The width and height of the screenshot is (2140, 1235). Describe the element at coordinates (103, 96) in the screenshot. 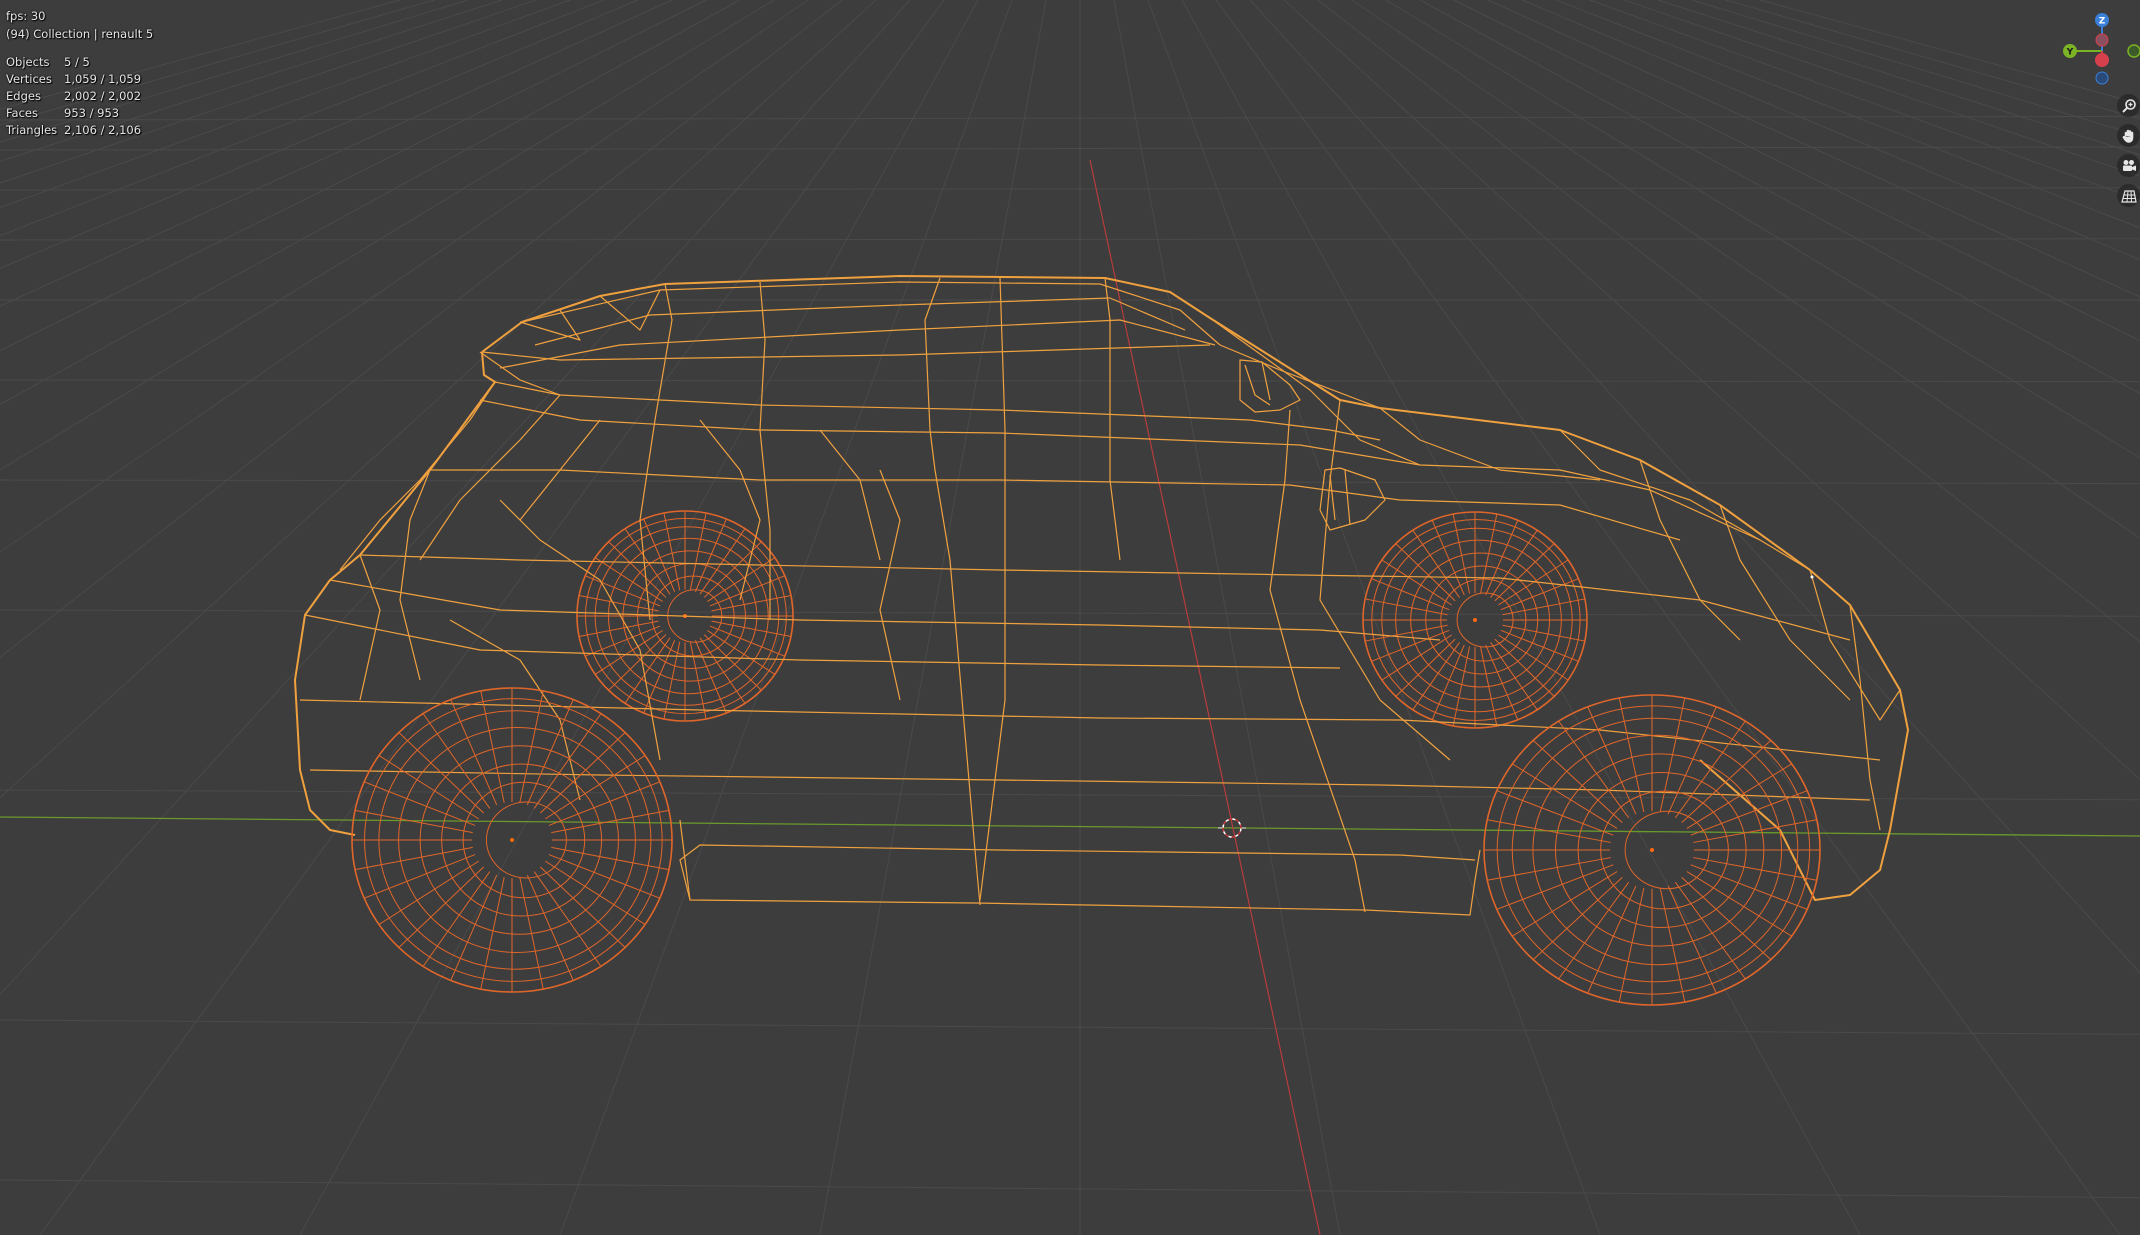

I see `stat-value: 2,002 / 2,002` at that location.